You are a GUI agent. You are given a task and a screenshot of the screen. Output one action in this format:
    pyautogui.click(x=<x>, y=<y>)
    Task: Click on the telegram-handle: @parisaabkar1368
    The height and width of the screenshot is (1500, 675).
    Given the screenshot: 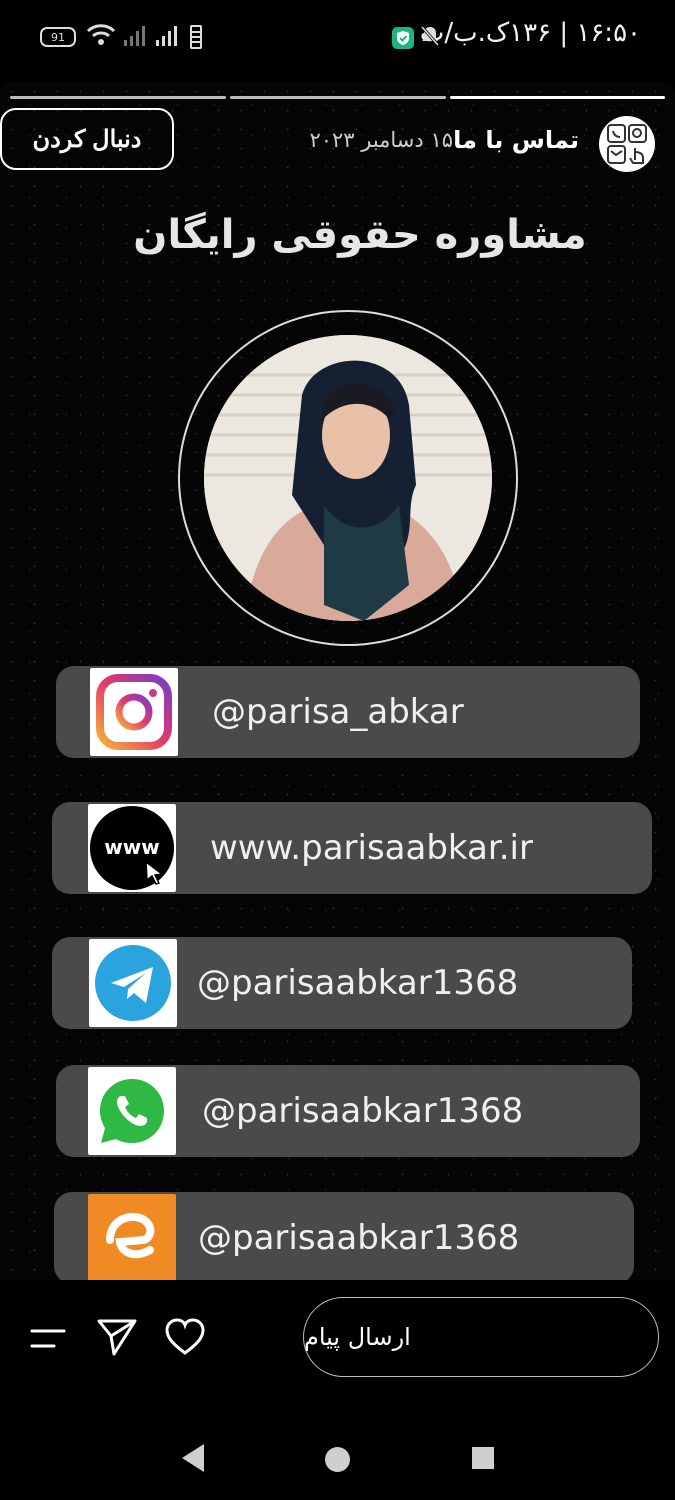 What is the action you would take?
    pyautogui.click(x=358, y=983)
    